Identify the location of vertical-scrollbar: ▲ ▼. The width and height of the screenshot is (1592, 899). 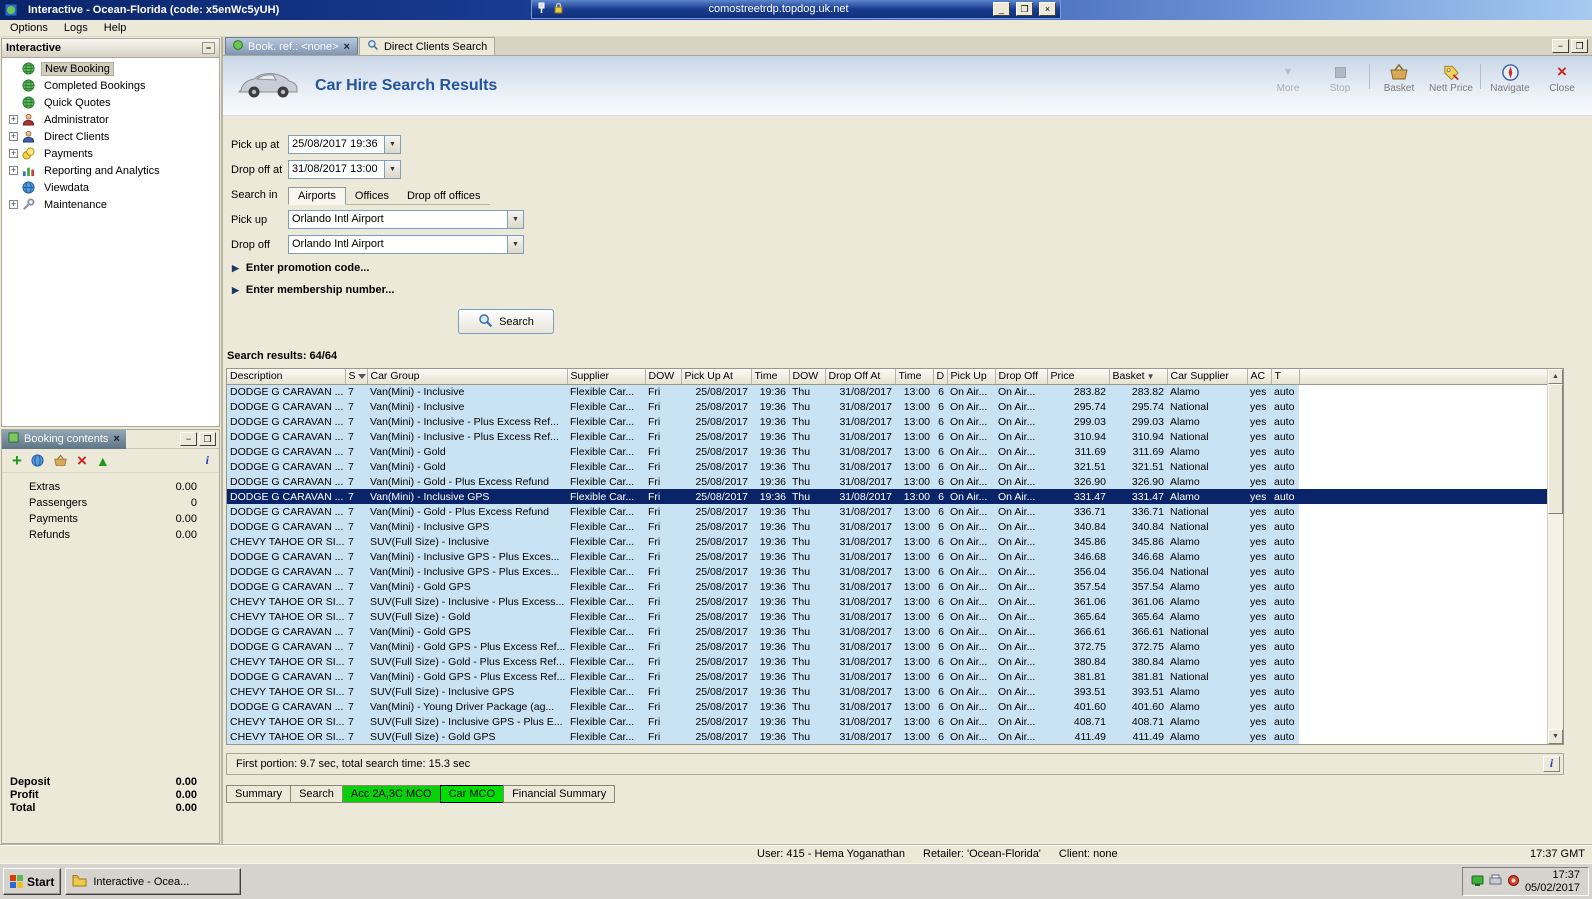
(1555, 556).